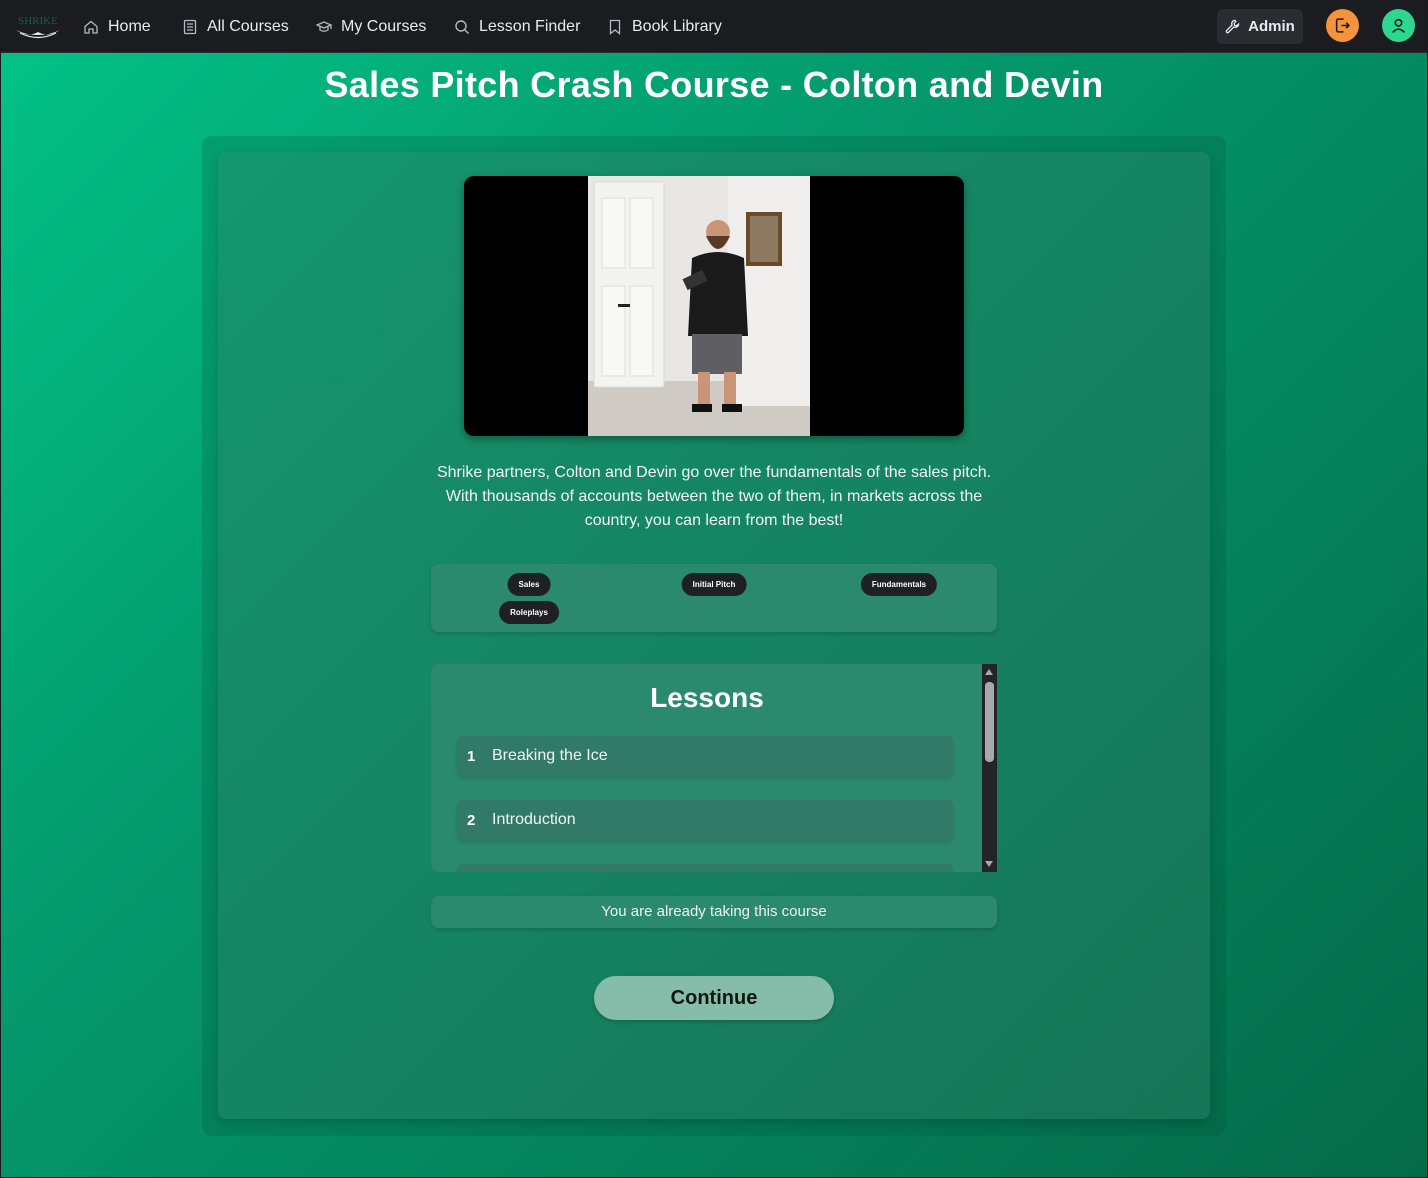  What do you see at coordinates (550, 755) in the screenshot?
I see `lesson-title: Breaking the Ice` at bounding box center [550, 755].